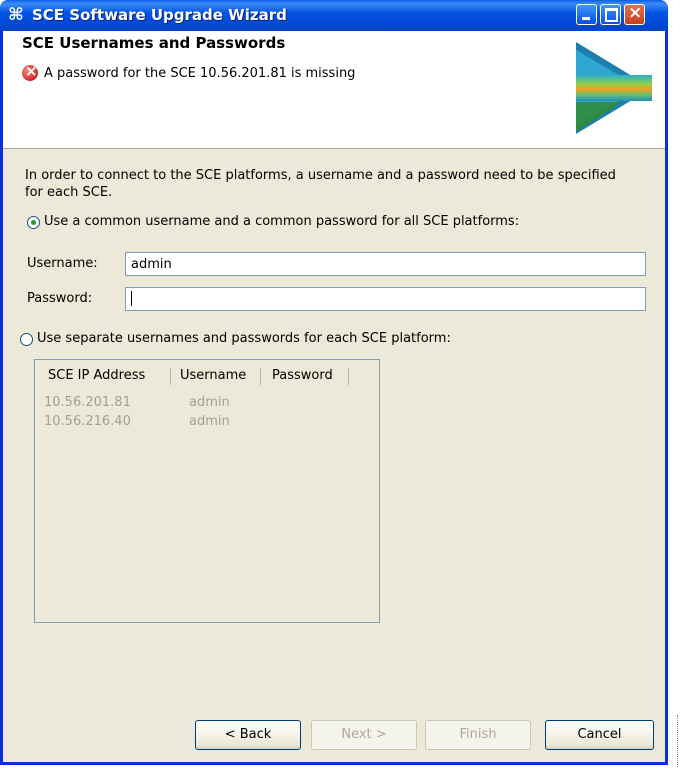 The width and height of the screenshot is (680, 769). What do you see at coordinates (614, 88) in the screenshot?
I see `wizard-banner-icon` at bounding box center [614, 88].